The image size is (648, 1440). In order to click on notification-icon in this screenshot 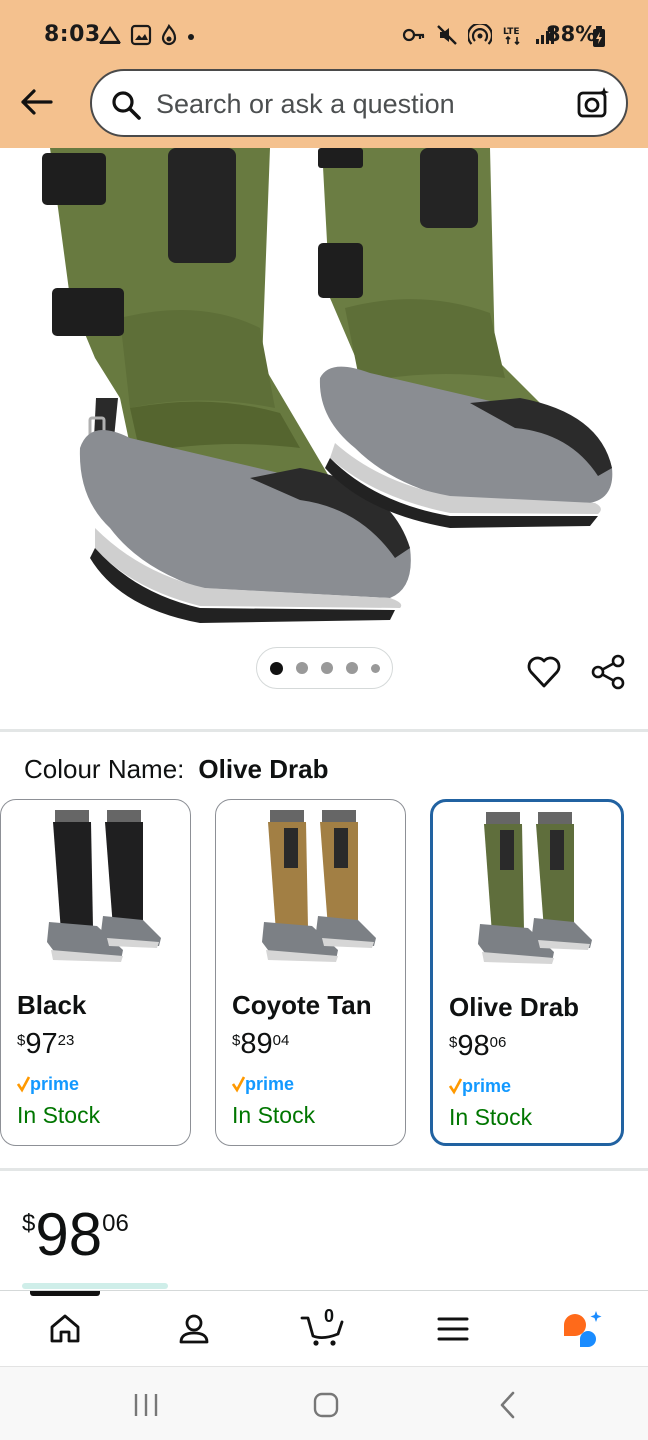, I will do `click(110, 34)`.